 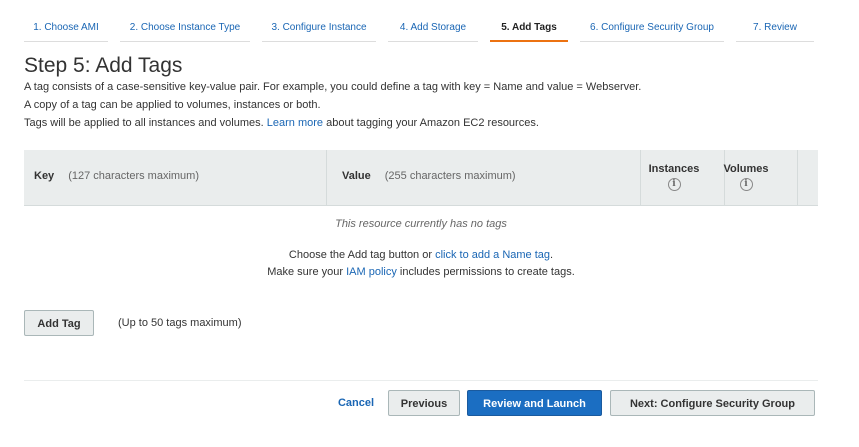 What do you see at coordinates (652, 28) in the screenshot?
I see `tab-configure-security-group: 6. Configure Security Group` at bounding box center [652, 28].